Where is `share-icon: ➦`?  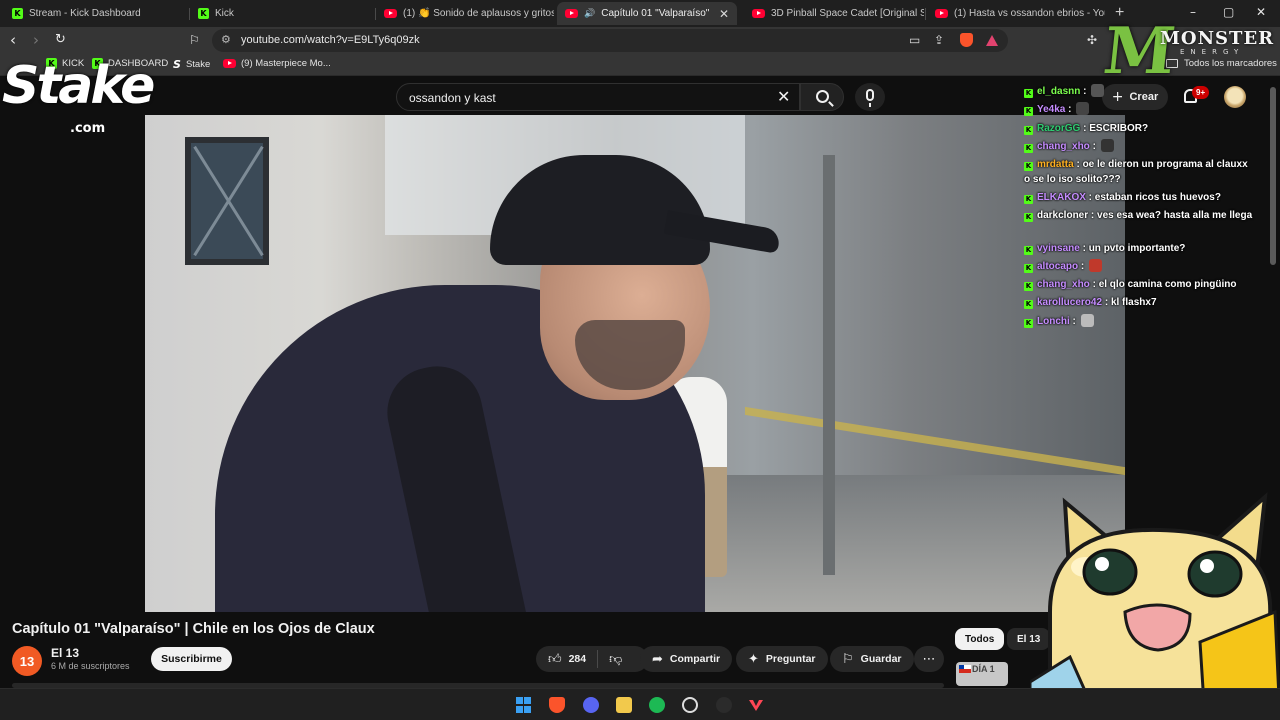 share-icon: ➦ is located at coordinates (657, 659).